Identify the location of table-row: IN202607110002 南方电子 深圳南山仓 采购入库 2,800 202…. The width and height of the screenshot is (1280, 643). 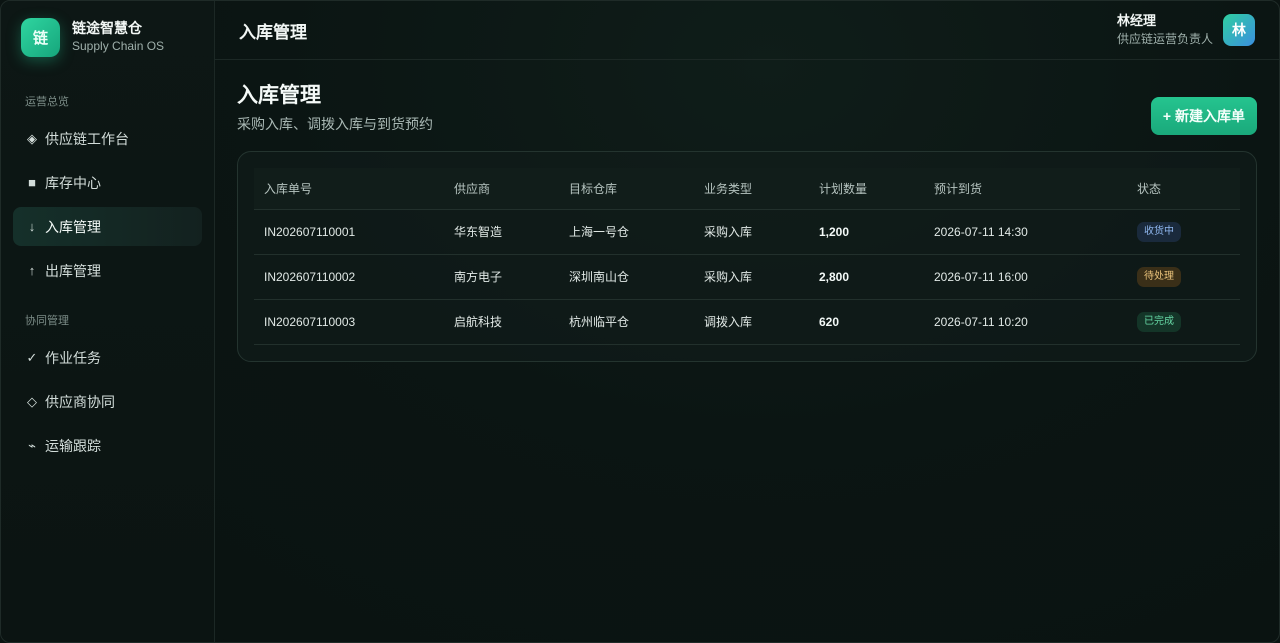
(747, 277).